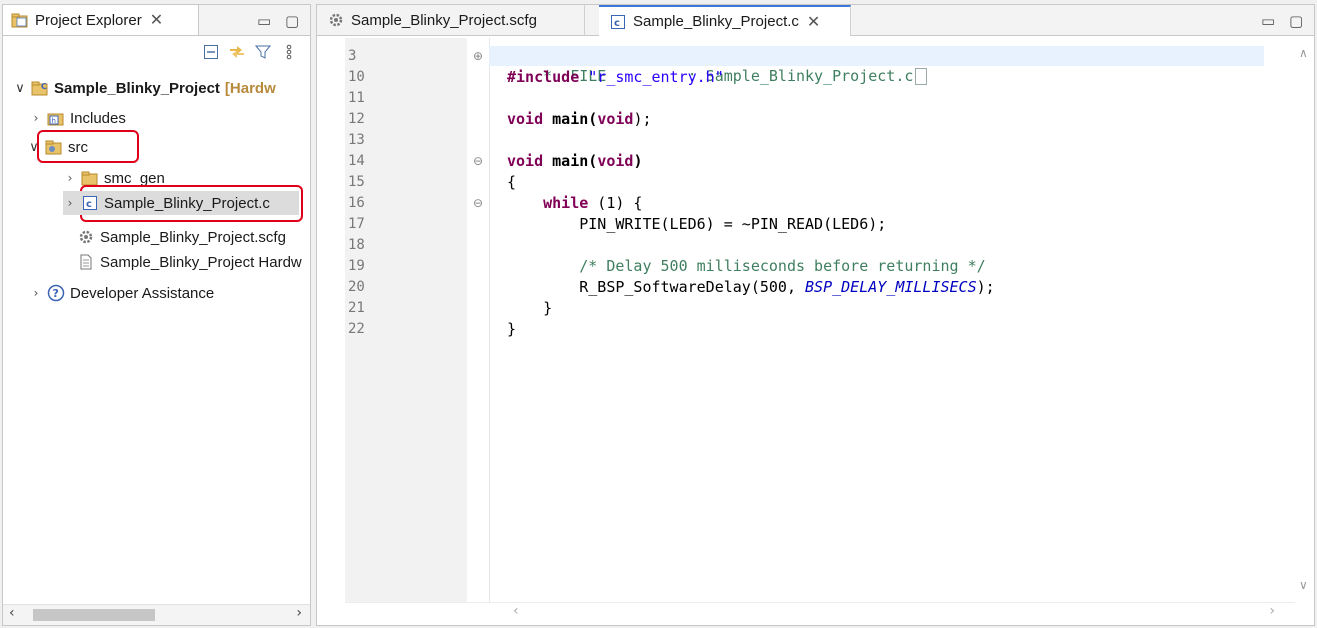 This screenshot has height=628, width=1317. Describe the element at coordinates (193, 237) in the screenshot. I see `scfg-file-label: Sample_Blinky_Project.scfg` at that location.